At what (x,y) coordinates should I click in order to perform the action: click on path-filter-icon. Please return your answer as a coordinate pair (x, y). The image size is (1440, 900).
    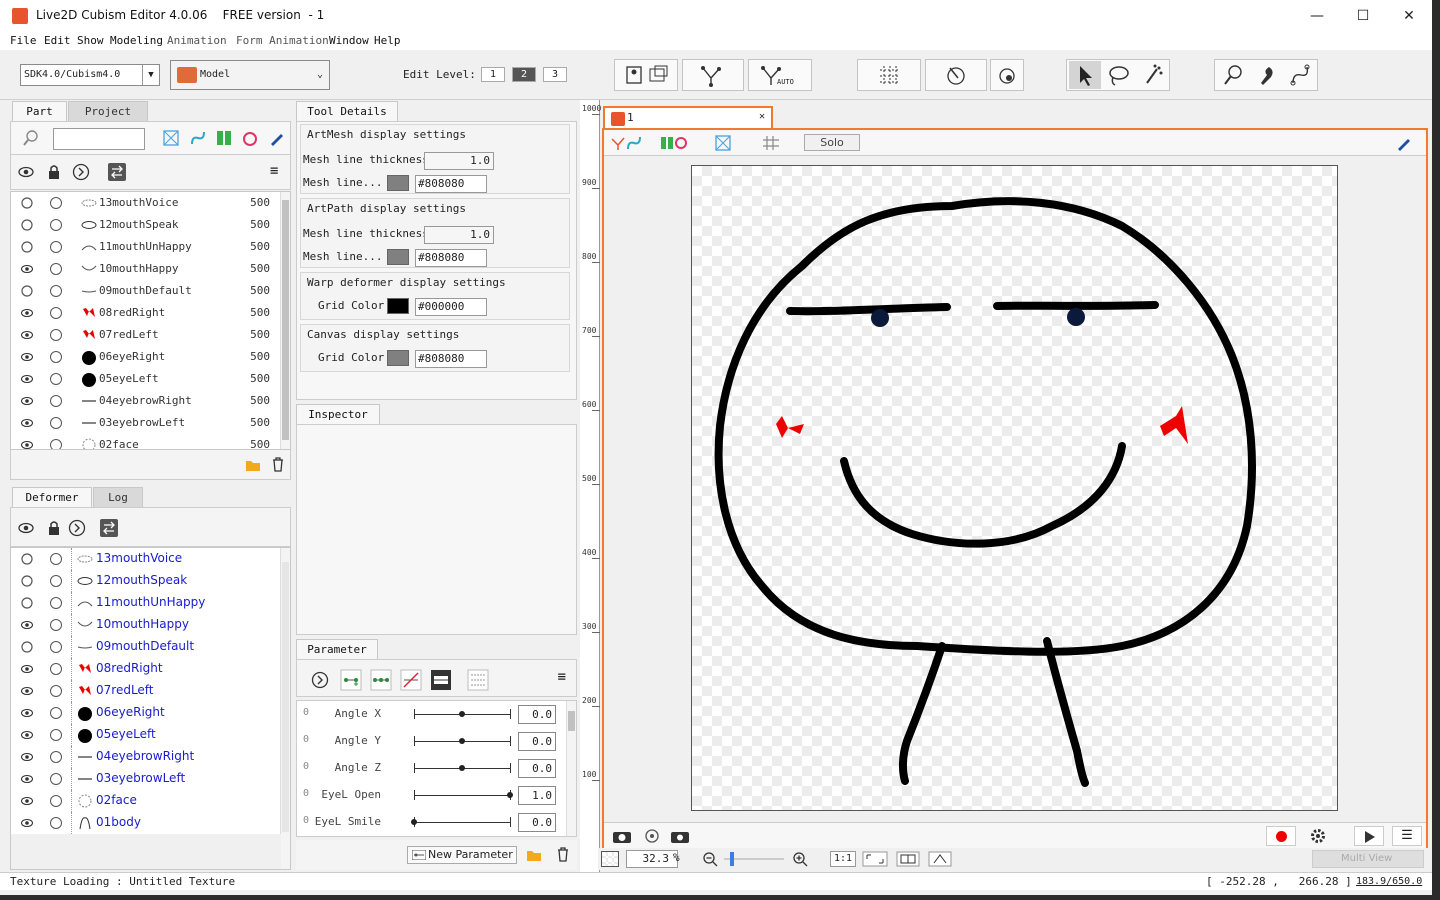
    Looking at the image, I should click on (198, 138).